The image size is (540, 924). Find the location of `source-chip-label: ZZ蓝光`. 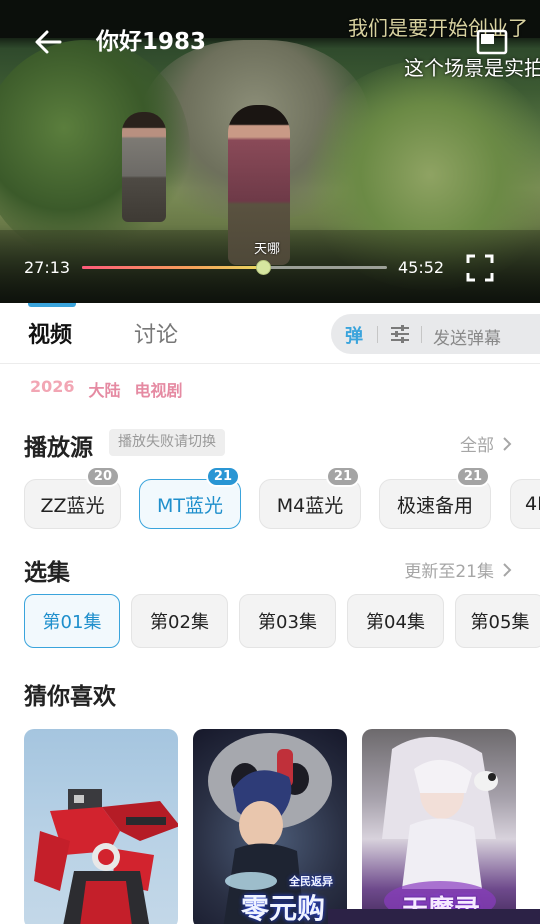

source-chip-label: ZZ蓝光 is located at coordinates (72, 505).